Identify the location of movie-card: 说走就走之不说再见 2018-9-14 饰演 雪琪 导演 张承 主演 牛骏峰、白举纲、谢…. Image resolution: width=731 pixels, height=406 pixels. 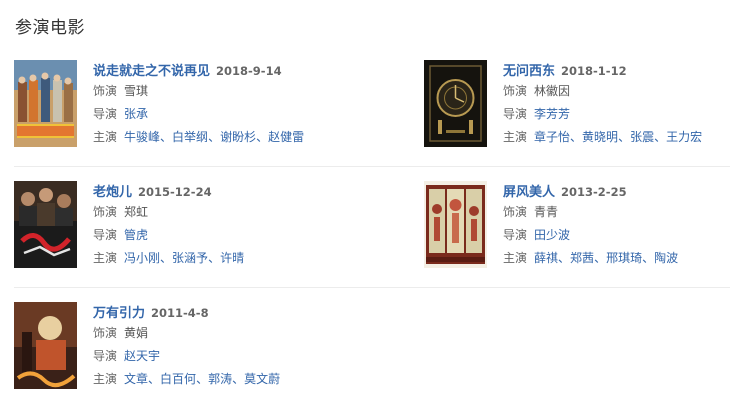
(194, 108).